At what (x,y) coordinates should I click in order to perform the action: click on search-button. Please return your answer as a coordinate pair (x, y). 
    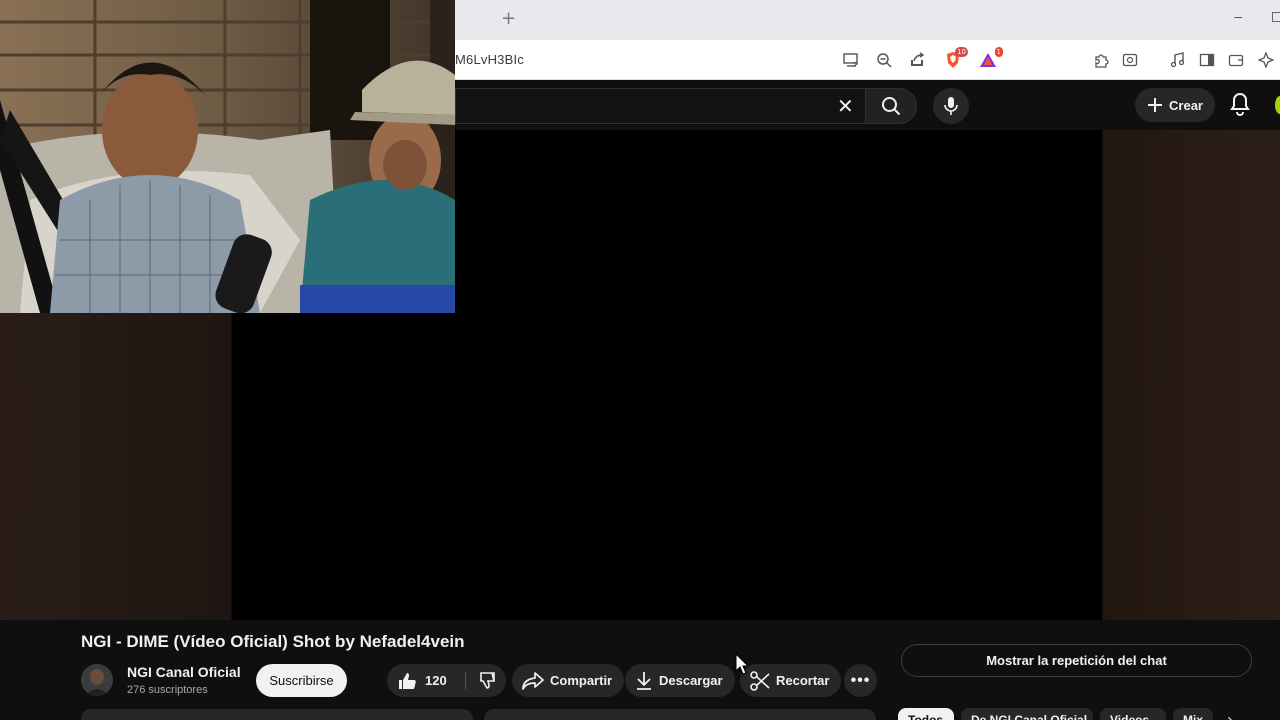
    Looking at the image, I should click on (891, 106).